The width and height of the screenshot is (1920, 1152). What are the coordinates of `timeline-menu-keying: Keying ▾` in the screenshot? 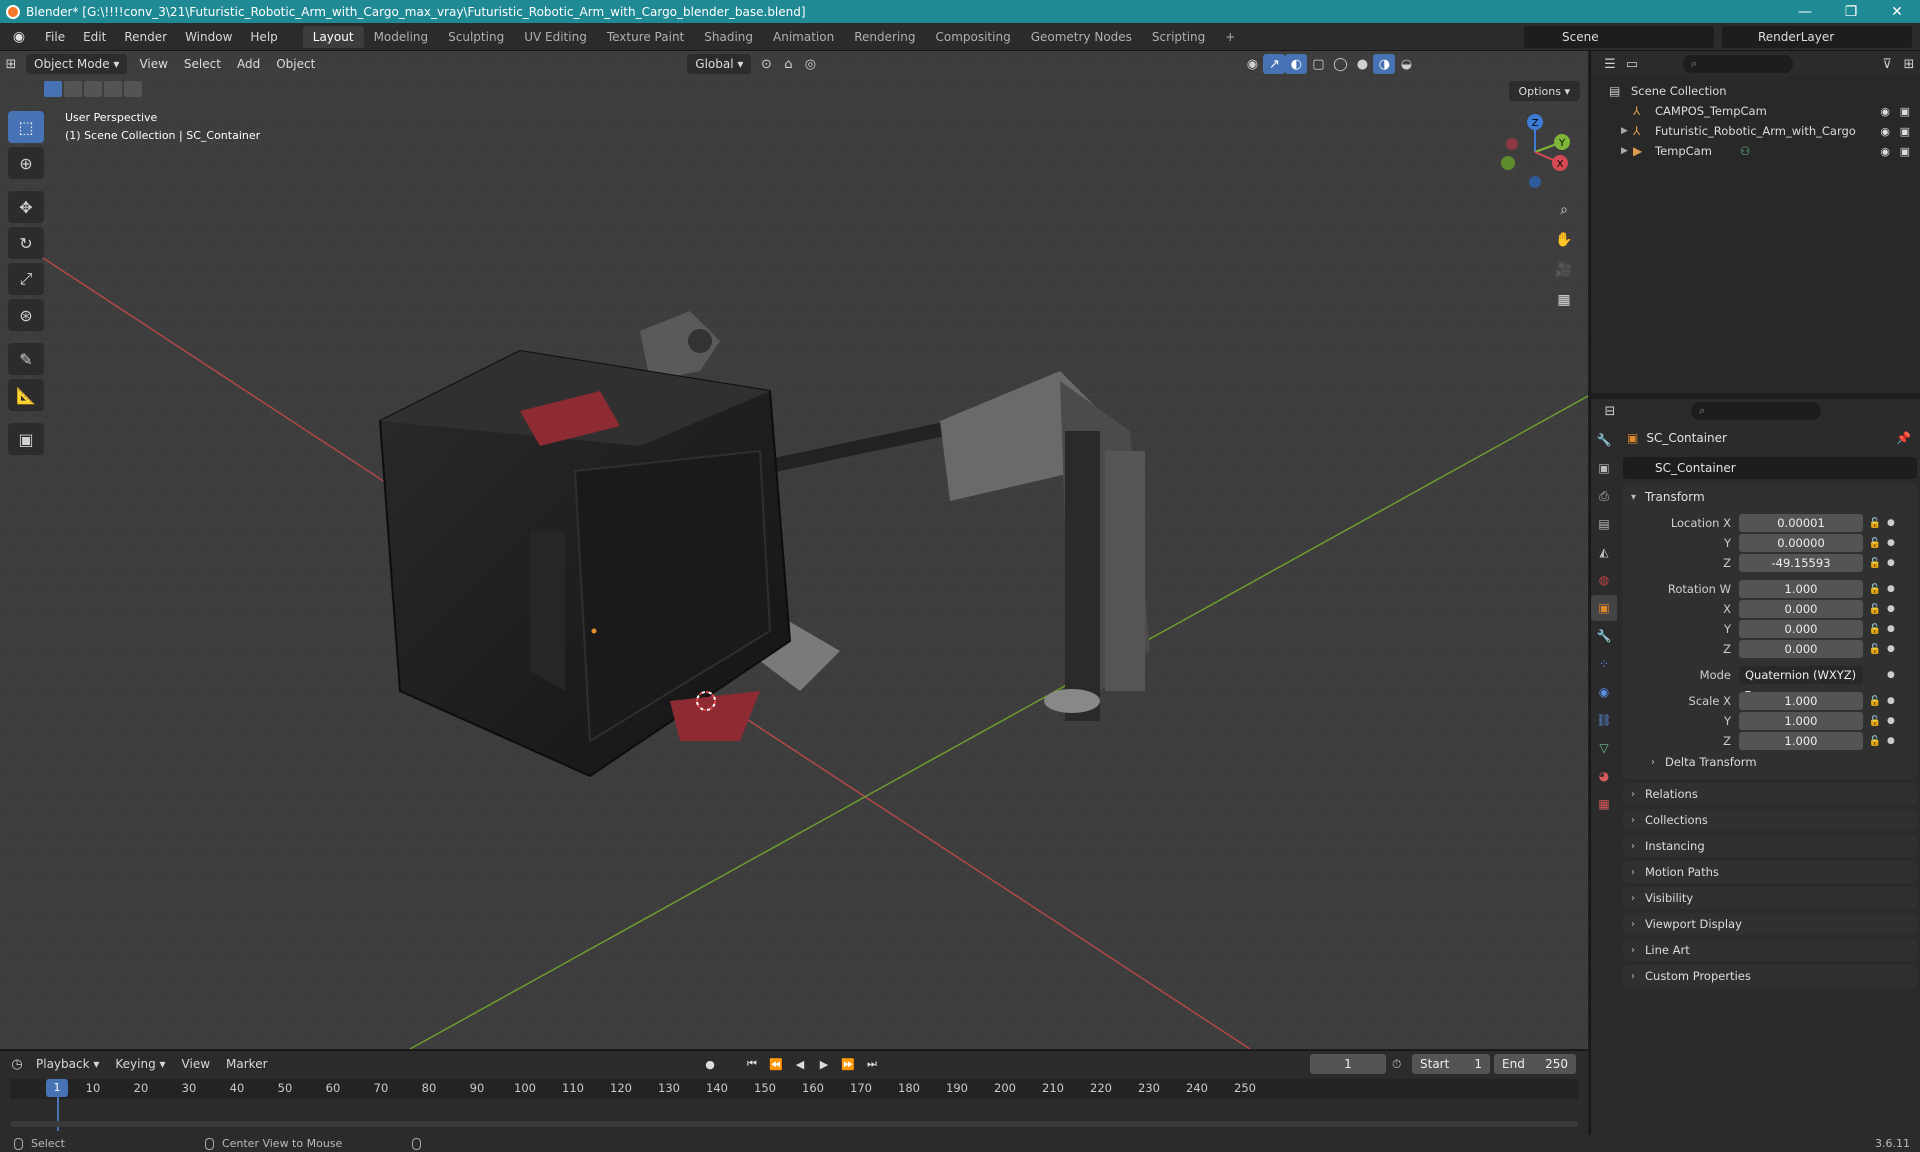 It's located at (140, 1064).